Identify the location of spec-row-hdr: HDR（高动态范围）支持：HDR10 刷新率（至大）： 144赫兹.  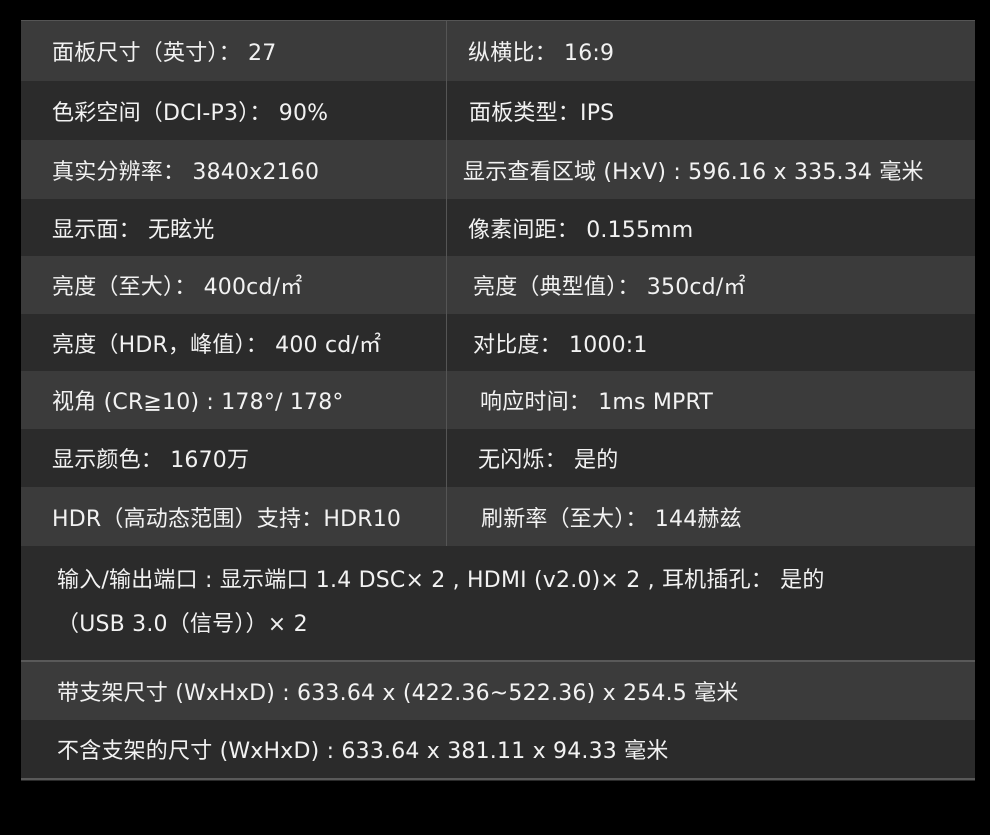
(498, 516).